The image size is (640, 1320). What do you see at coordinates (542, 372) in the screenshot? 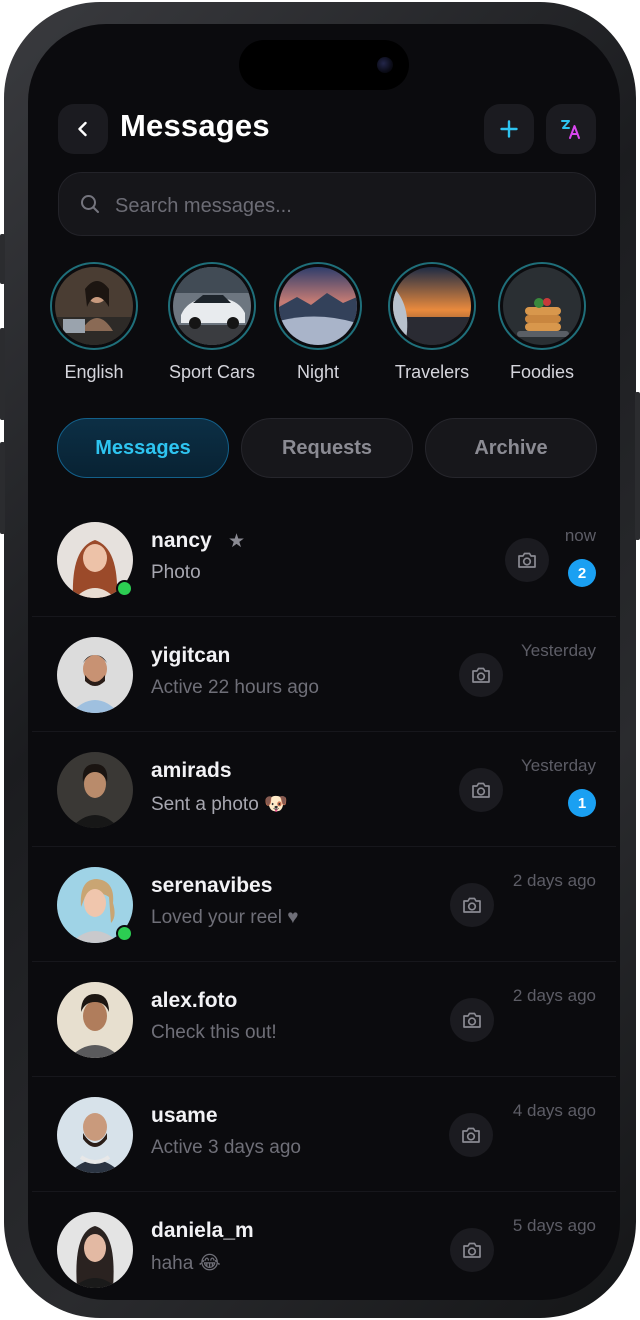
I see `story-label: Foodies` at bounding box center [542, 372].